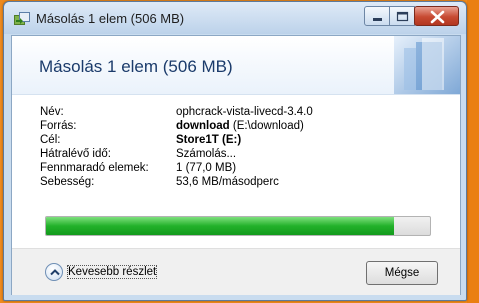  What do you see at coordinates (54, 272) in the screenshot?
I see `chevron-up-icon` at bounding box center [54, 272].